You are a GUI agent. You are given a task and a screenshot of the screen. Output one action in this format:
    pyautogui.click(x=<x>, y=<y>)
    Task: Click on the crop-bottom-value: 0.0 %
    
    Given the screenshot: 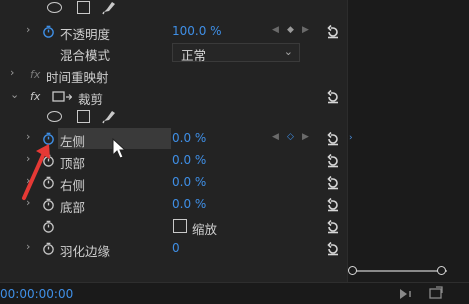 What is the action you would take?
    pyautogui.click(x=189, y=204)
    